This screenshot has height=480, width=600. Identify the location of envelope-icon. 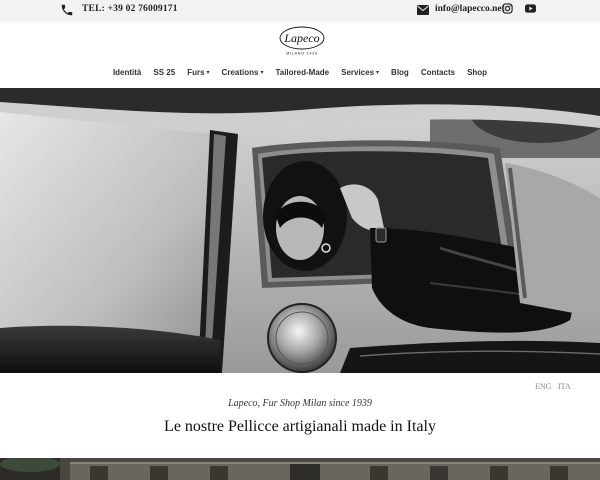
(423, 10).